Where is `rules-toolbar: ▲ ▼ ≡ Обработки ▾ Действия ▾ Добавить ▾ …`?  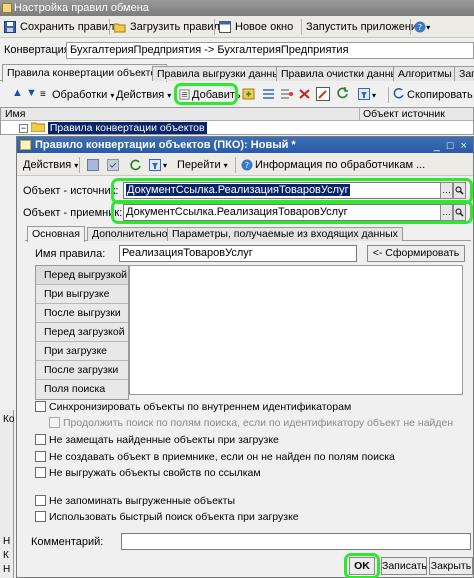
rules-toolbar: ▲ ▼ ≡ Обработки ▾ Действия ▾ Добавить ▾ … is located at coordinates (237, 94).